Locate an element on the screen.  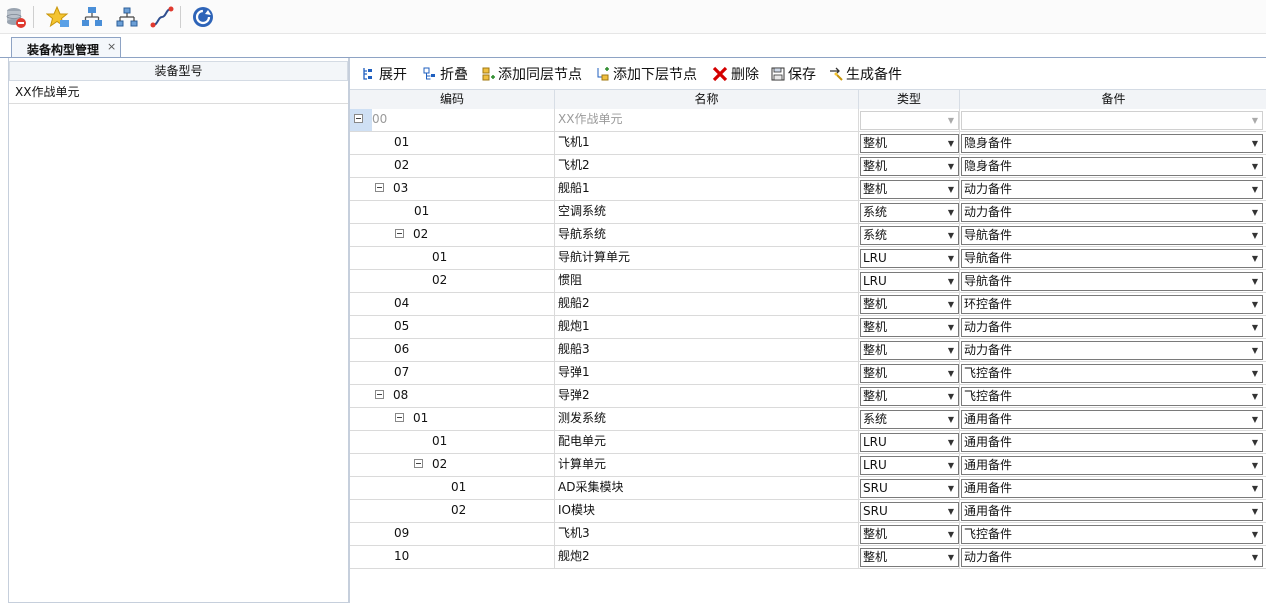
col-header-part: 备件 is located at coordinates (1113, 99).